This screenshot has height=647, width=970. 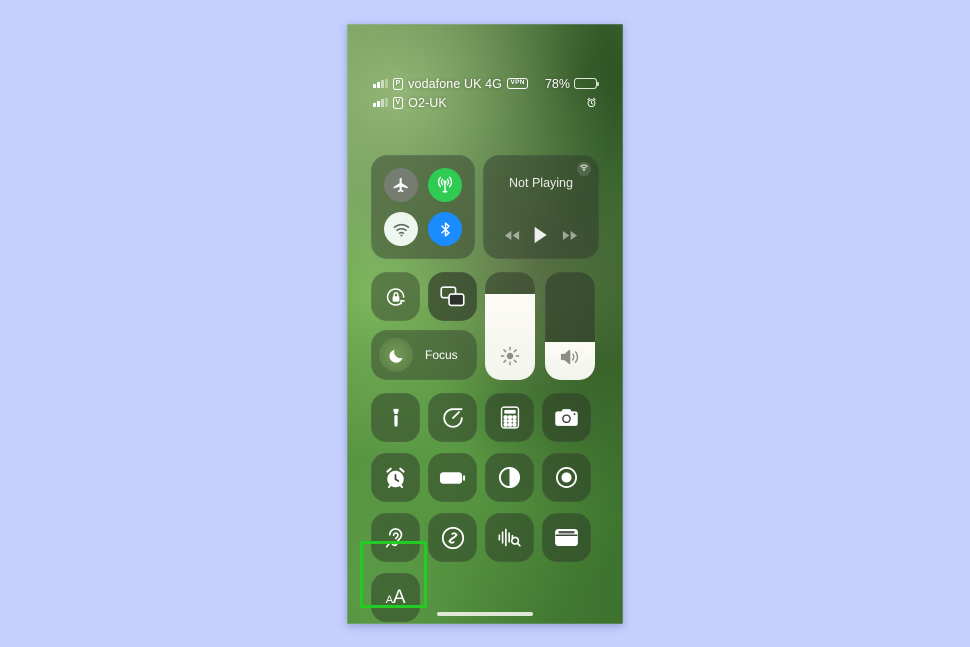 I want to click on bluetooth-icon, so click(x=445, y=229).